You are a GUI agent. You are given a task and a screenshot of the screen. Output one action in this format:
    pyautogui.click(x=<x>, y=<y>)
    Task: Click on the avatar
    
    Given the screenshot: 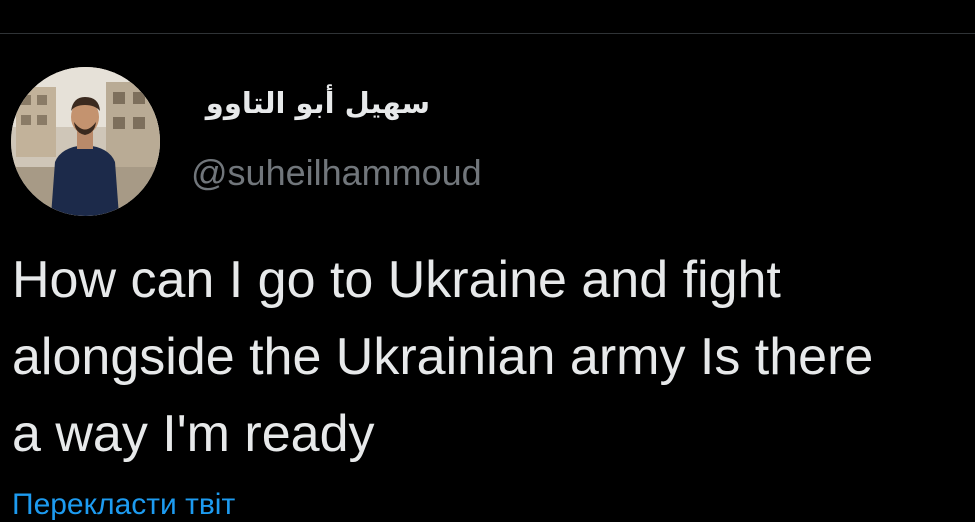 What is the action you would take?
    pyautogui.click(x=85, y=141)
    